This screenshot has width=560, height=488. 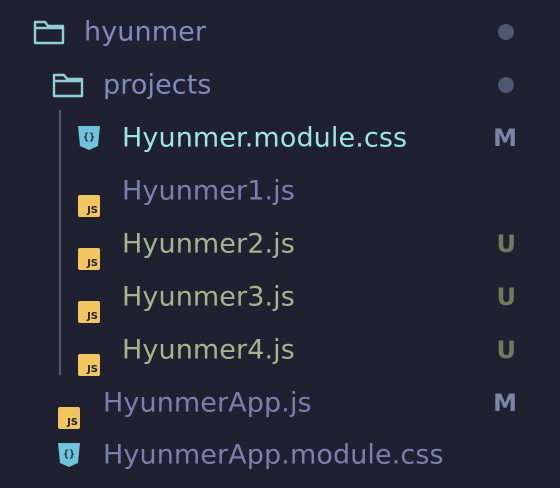 What do you see at coordinates (208, 349) in the screenshot?
I see `file-label: Hyunmer4.js` at bounding box center [208, 349].